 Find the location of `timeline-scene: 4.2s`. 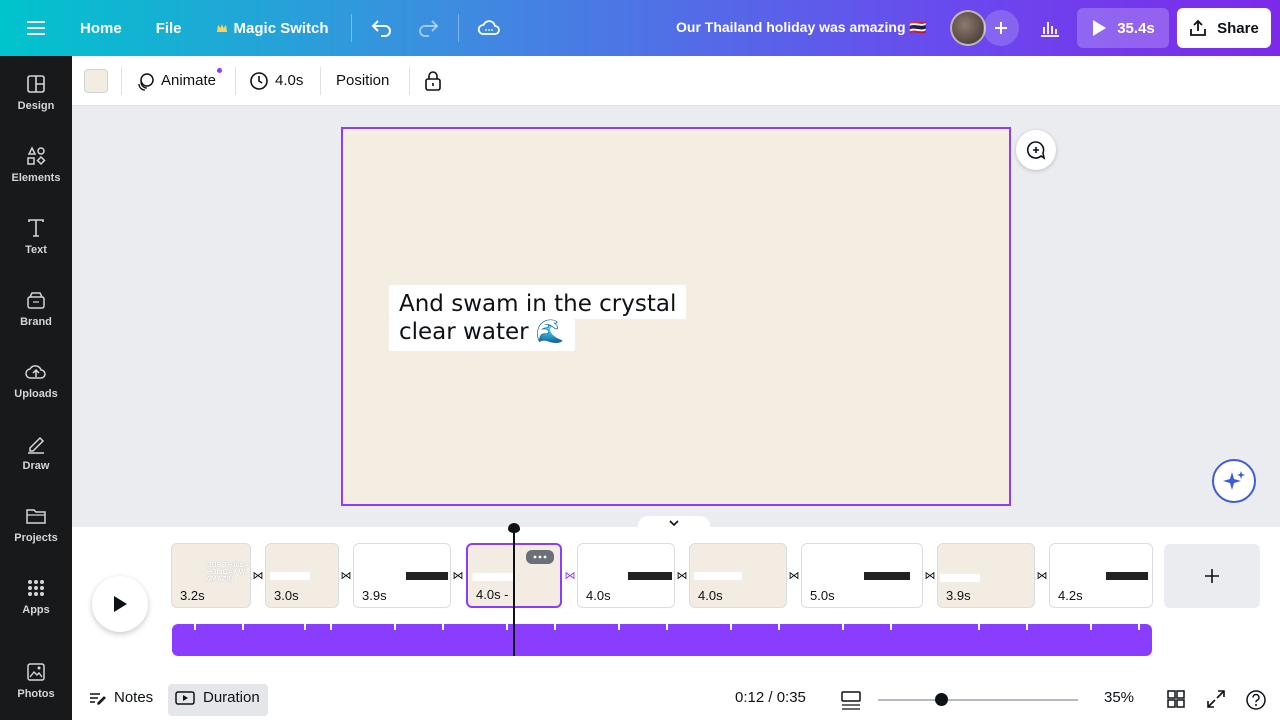

timeline-scene: 4.2s is located at coordinates (1101, 575).